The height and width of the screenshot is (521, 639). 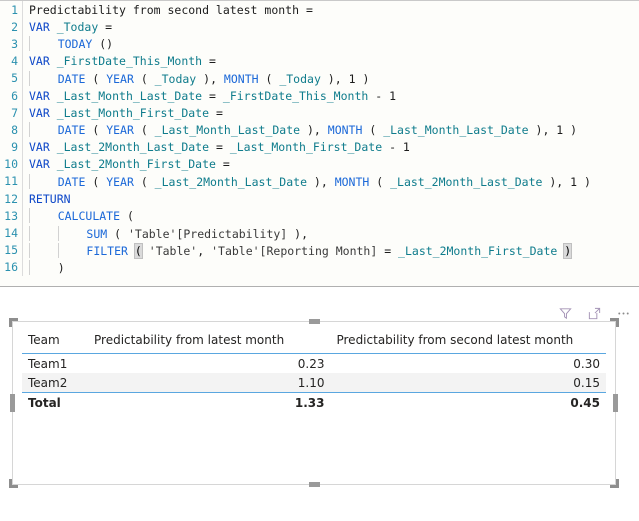 What do you see at coordinates (50, 198) in the screenshot?
I see `code-token: RETURN` at bounding box center [50, 198].